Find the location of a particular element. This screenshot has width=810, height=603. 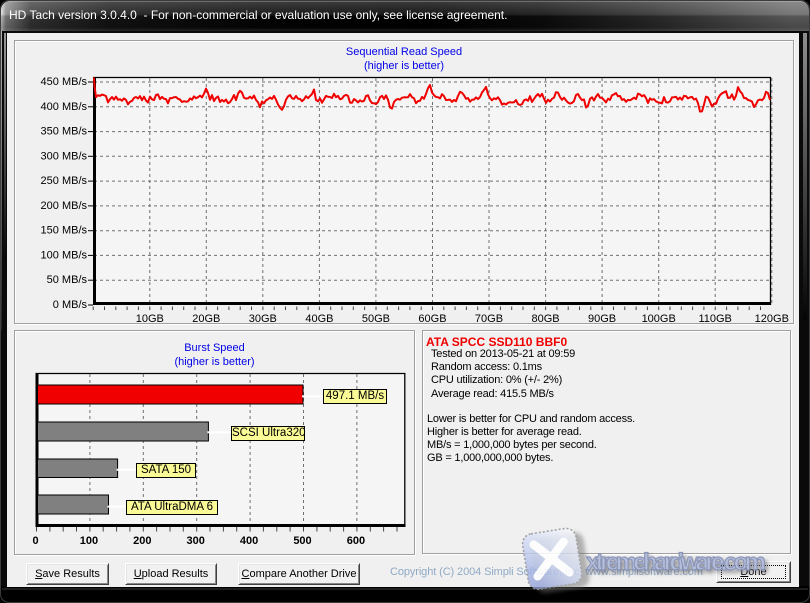

svg-text: 120GB is located at coordinates (772, 319).